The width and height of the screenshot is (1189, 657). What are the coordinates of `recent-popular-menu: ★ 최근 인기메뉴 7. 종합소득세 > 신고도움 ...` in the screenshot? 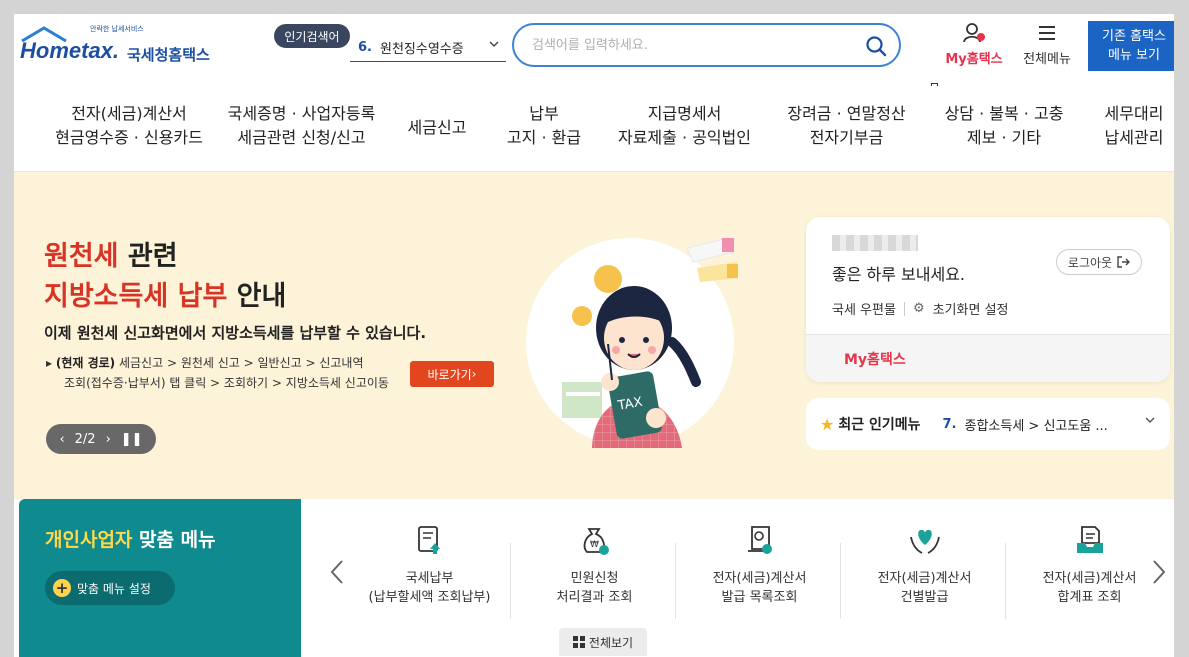 It's located at (988, 424).